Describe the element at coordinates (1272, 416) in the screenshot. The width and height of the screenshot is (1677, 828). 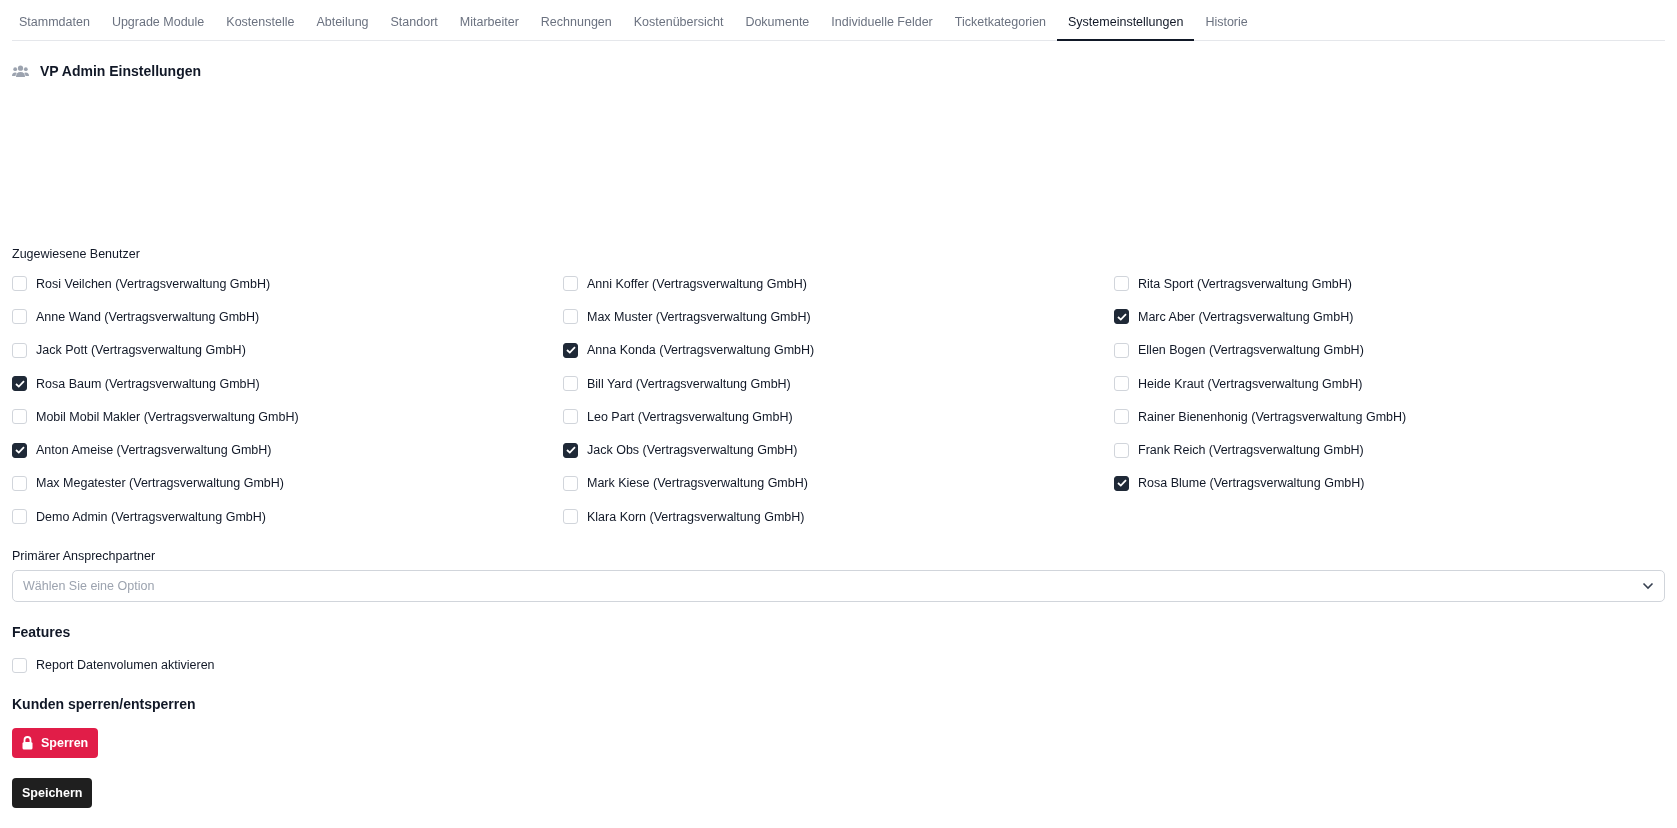
I see `user-label: Rainer Bienenhonig (Vertragsverwaltung GmbH)` at that location.